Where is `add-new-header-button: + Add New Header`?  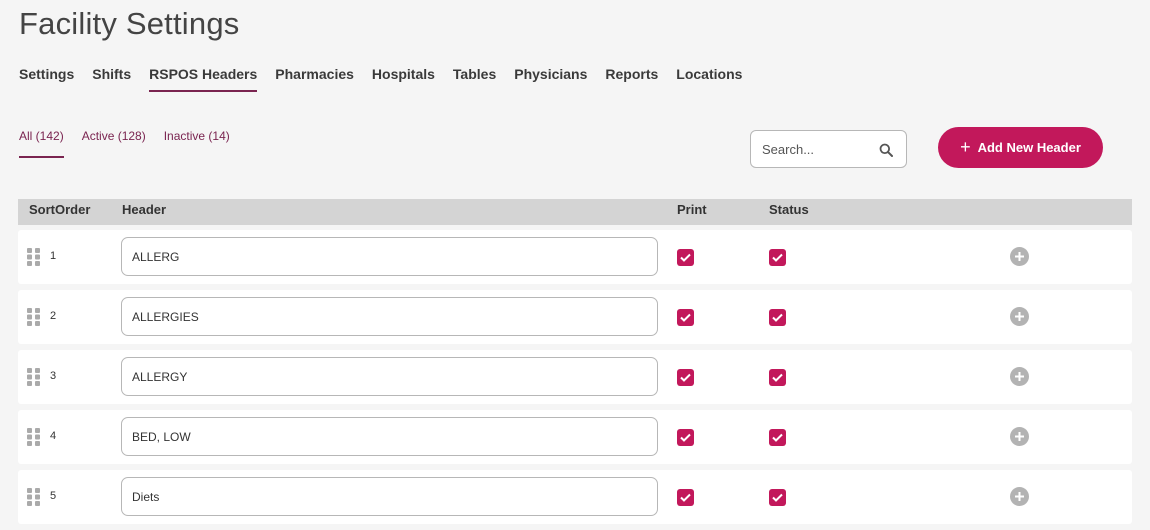
add-new-header-button: + Add New Header is located at coordinates (1020, 147).